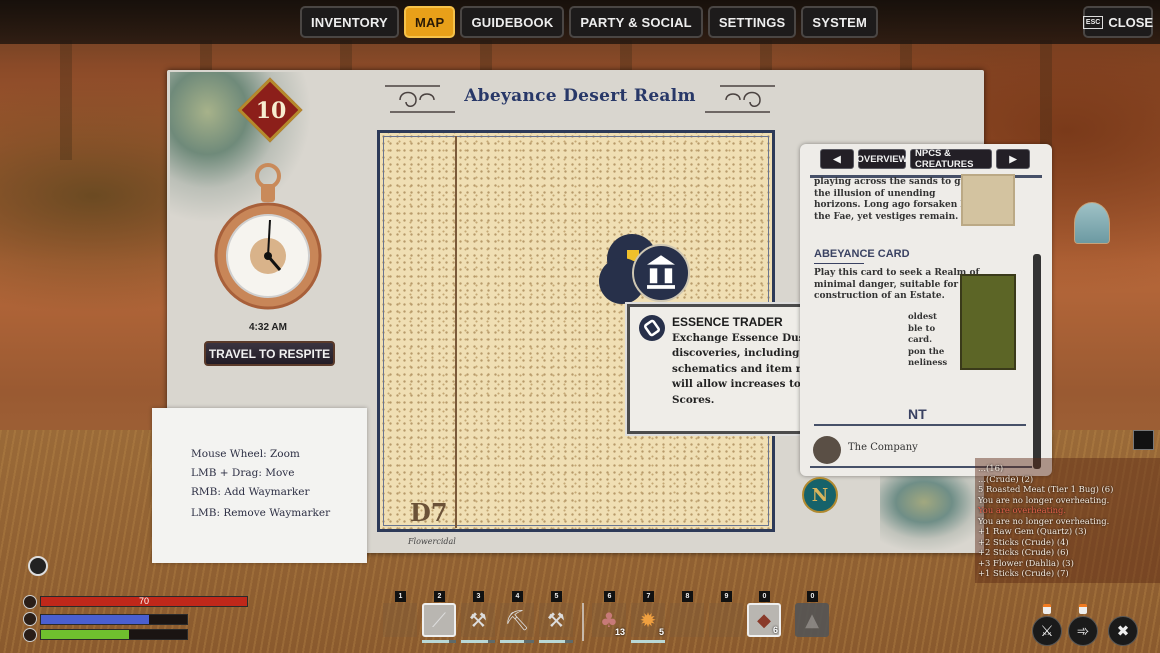 Image resolution: width=1160 pixels, height=653 pixels. I want to click on ability-charge-icon, so click(1083, 609).